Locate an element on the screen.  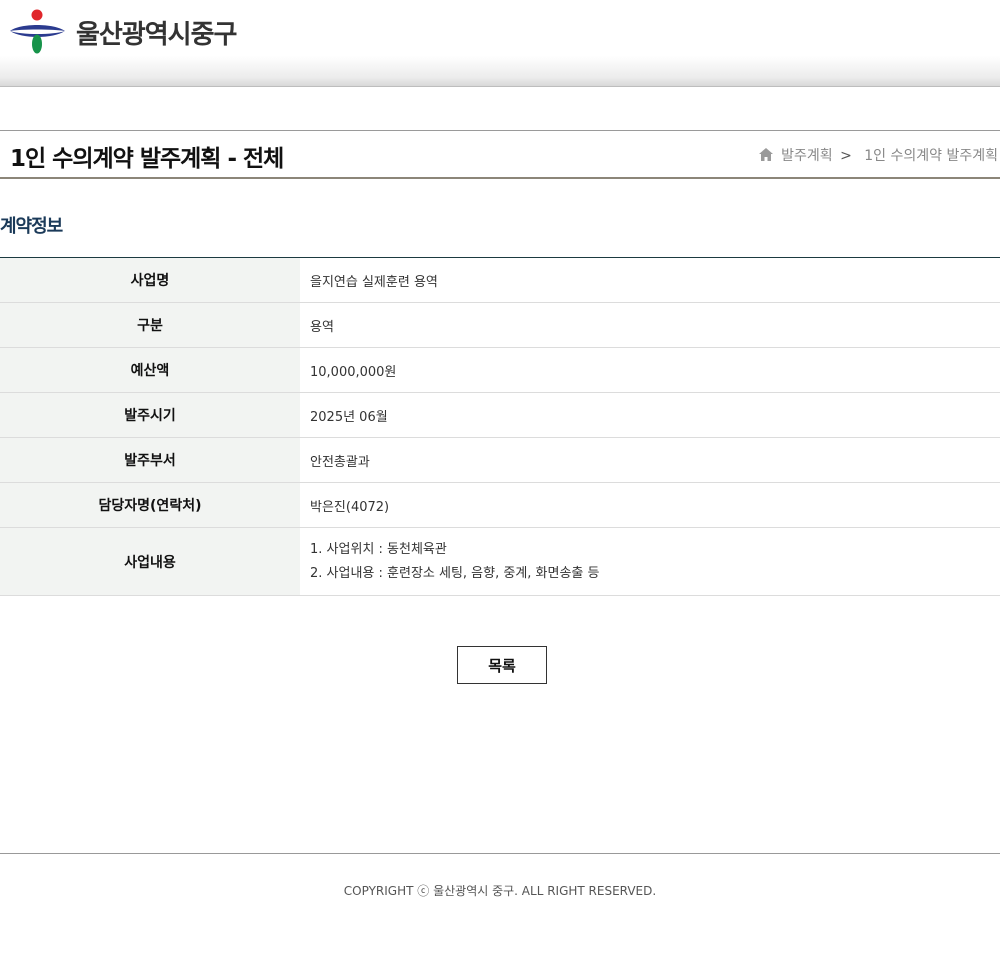
list-button: 목록 is located at coordinates (502, 665).